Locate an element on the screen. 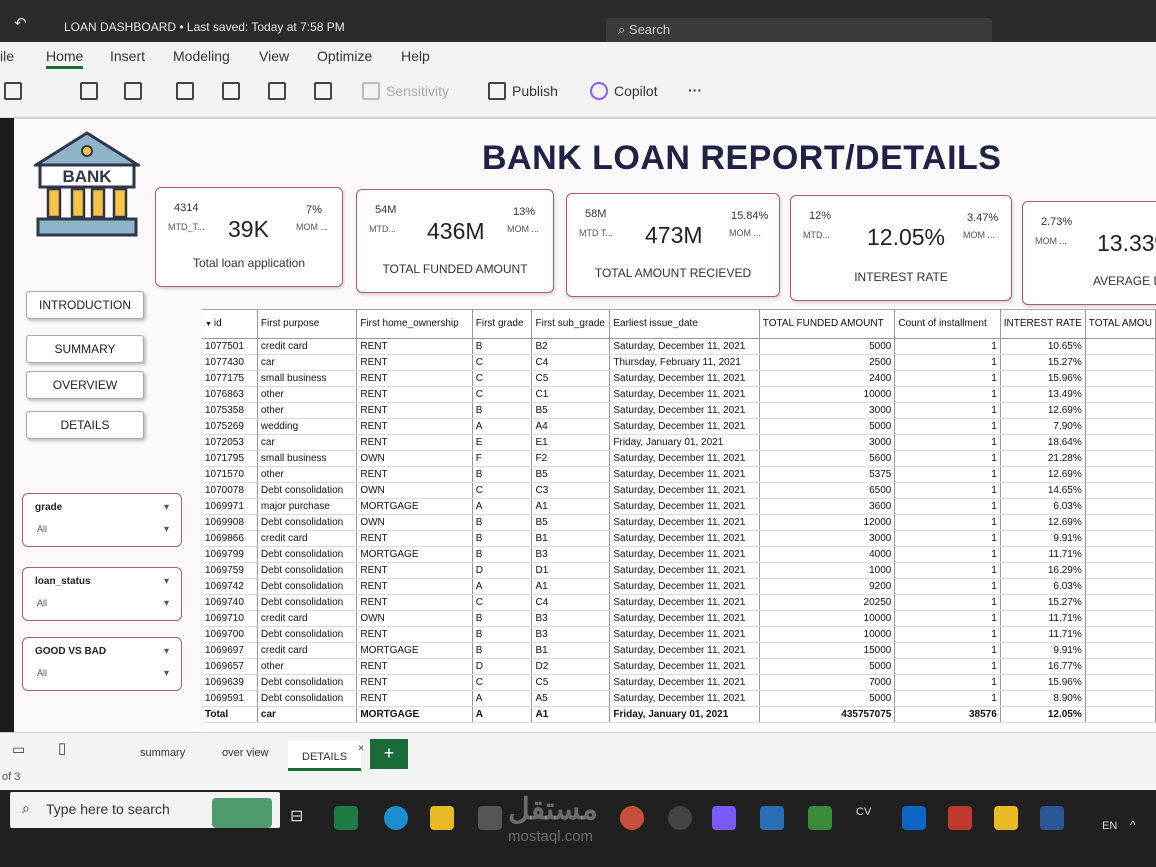 The image size is (1156, 867). new-visual-button is located at coordinates (277, 91).